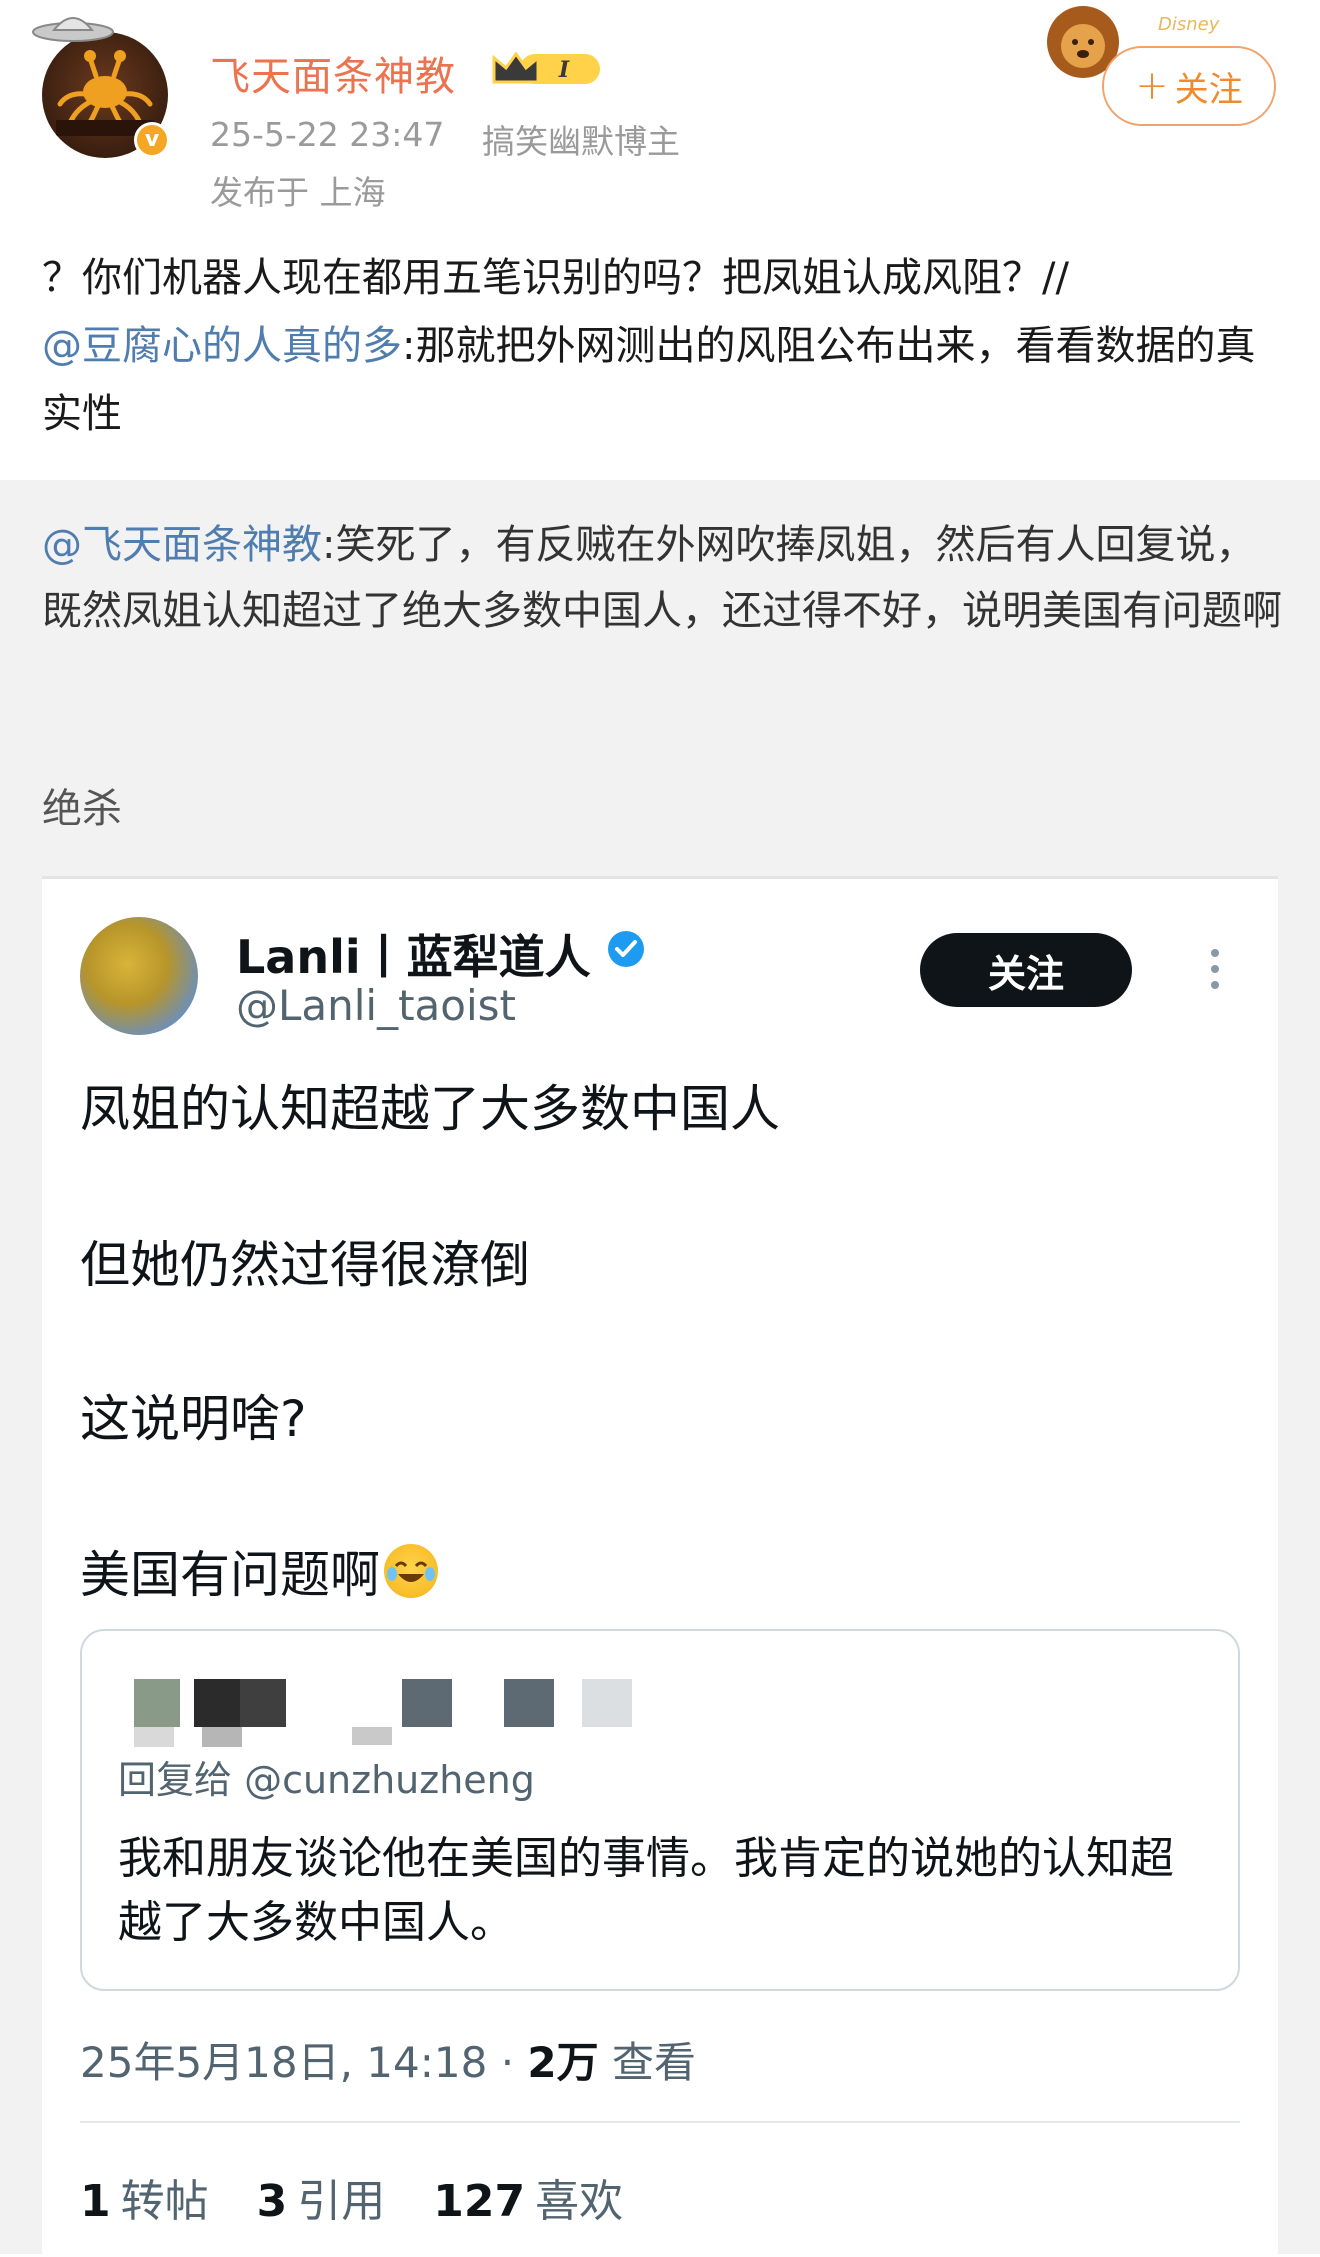 The image size is (1320, 2257). I want to click on tweet-author-name: Lanli丨蓝犁道人, so click(413, 957).